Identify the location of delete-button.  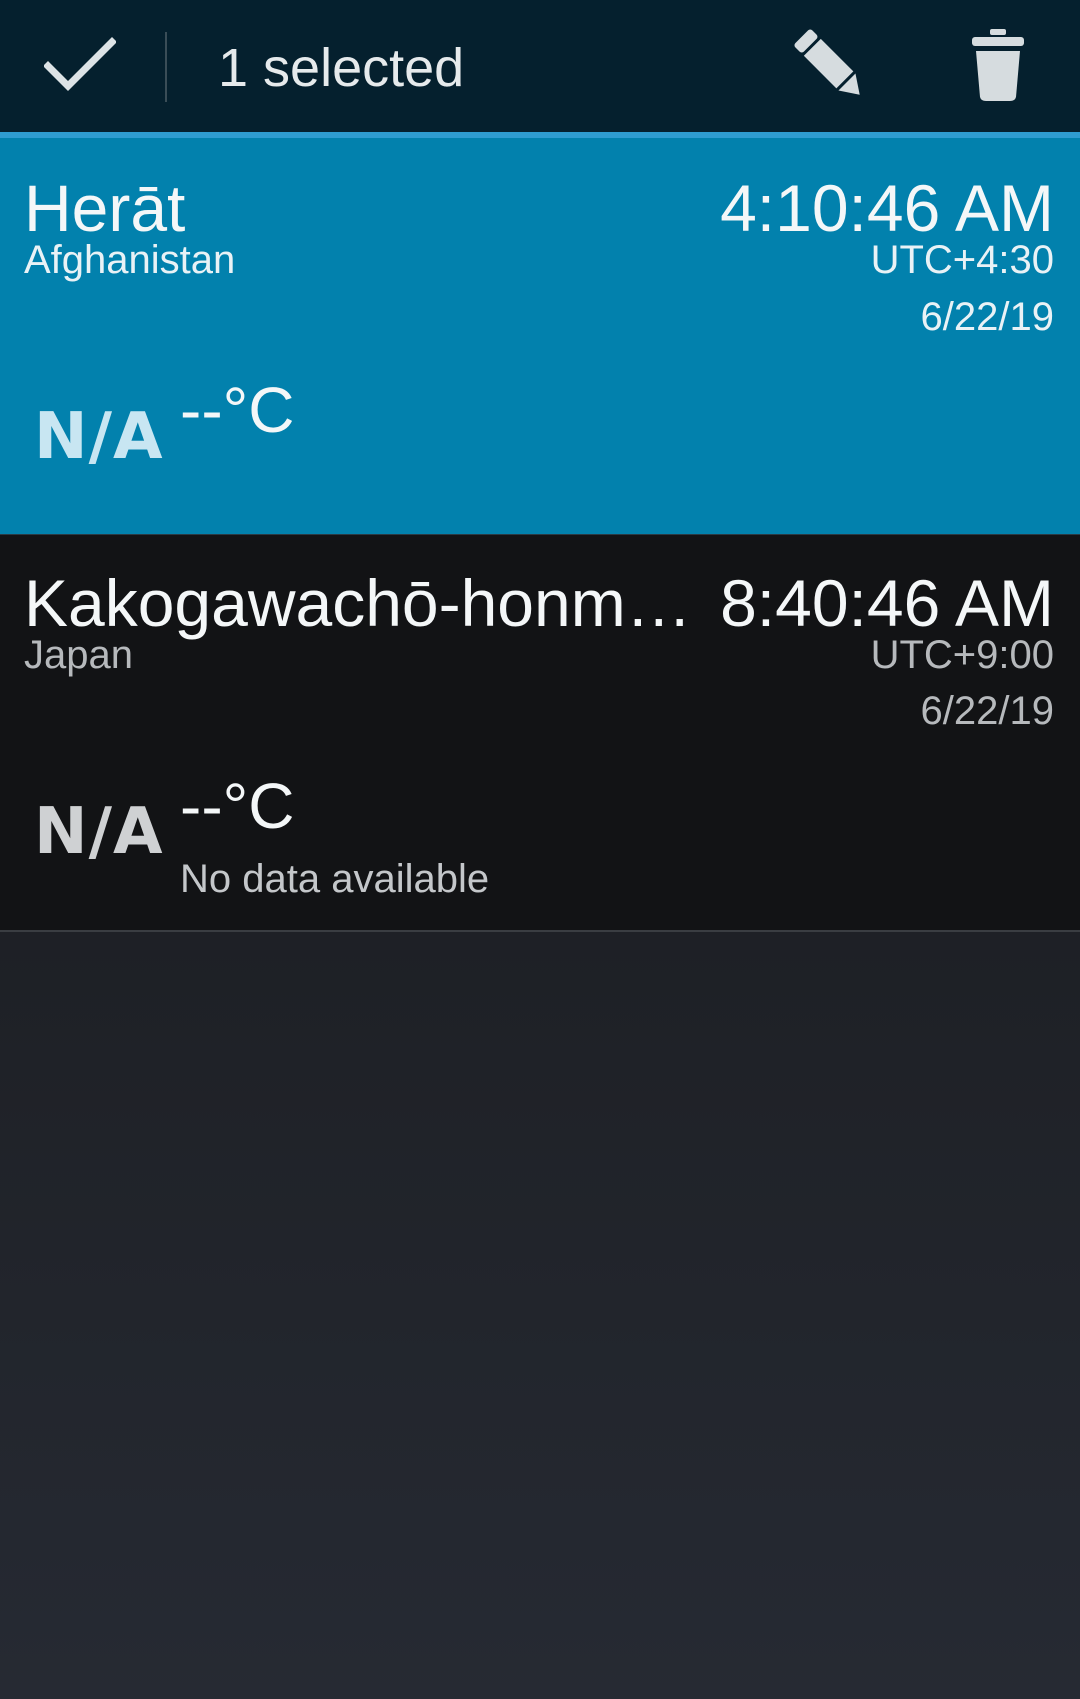
(997, 67).